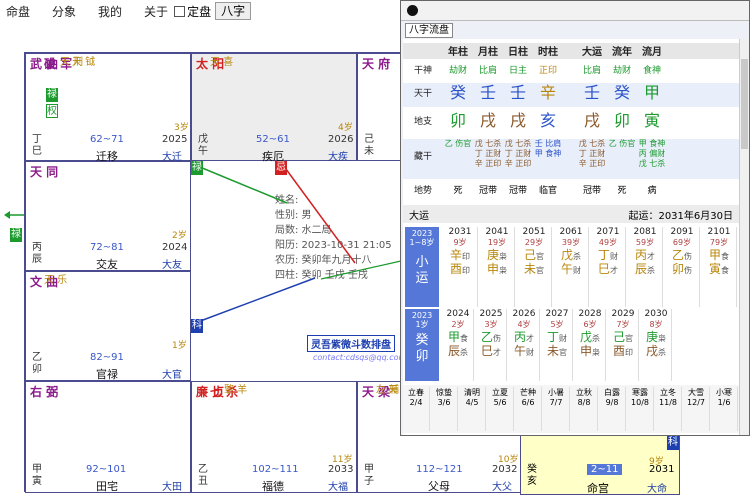  I want to click on liunian-zhi-shen: 才, so click(497, 352).